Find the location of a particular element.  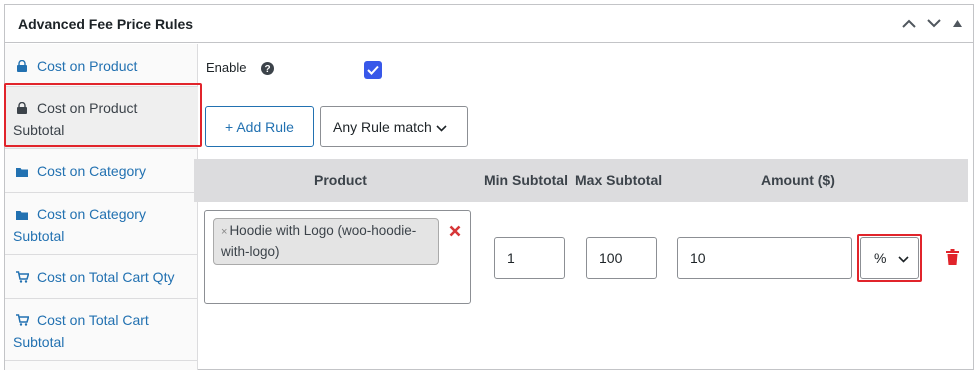

checkmark-icon is located at coordinates (373, 70).